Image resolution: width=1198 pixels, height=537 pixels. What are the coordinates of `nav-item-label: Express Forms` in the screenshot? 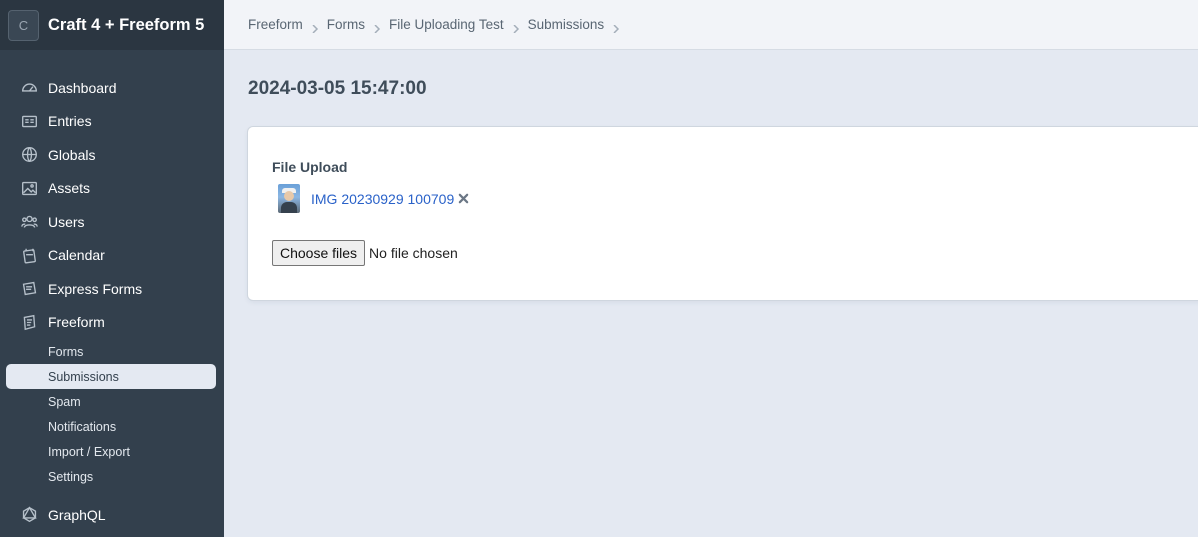 It's located at (95, 288).